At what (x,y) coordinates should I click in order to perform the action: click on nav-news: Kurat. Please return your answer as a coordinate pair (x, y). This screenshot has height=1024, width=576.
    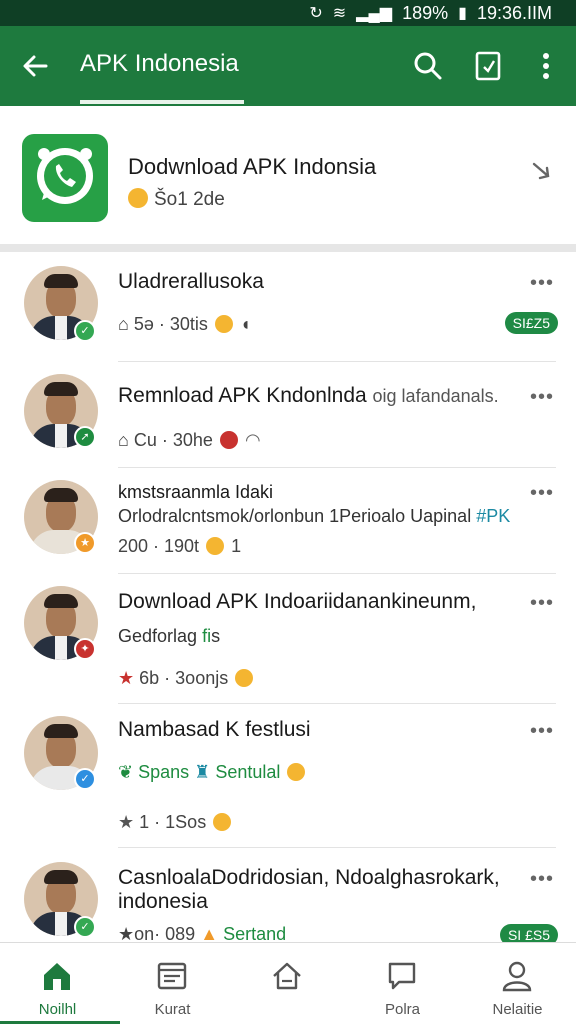
    Looking at the image, I should click on (172, 983).